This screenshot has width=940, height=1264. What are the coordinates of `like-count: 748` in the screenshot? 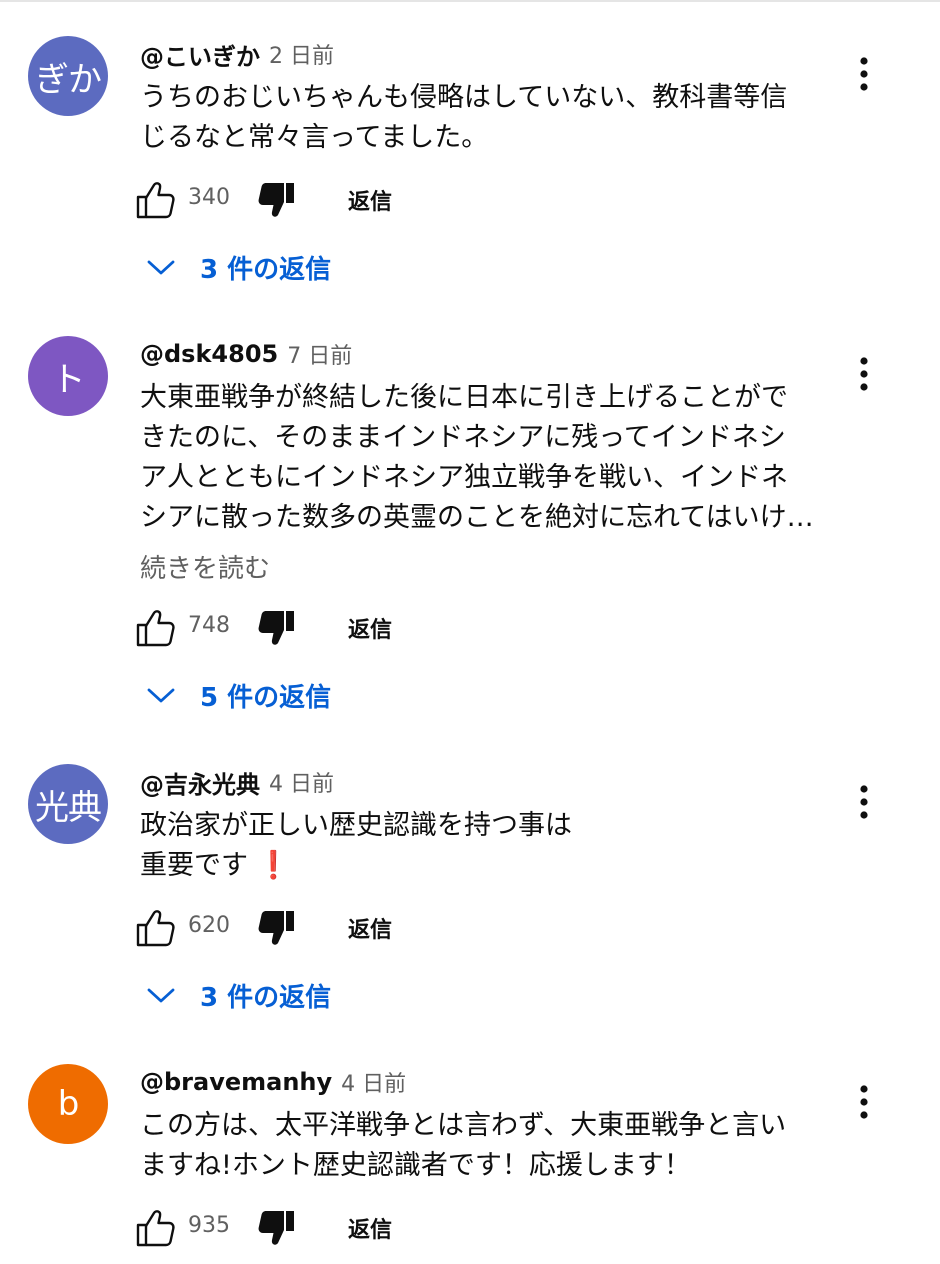 It's located at (209, 625).